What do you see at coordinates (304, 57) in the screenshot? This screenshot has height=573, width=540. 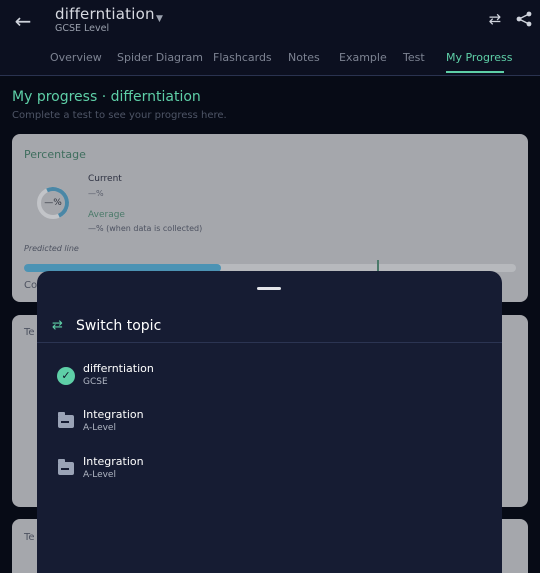 I see `tab-notes: Notes` at bounding box center [304, 57].